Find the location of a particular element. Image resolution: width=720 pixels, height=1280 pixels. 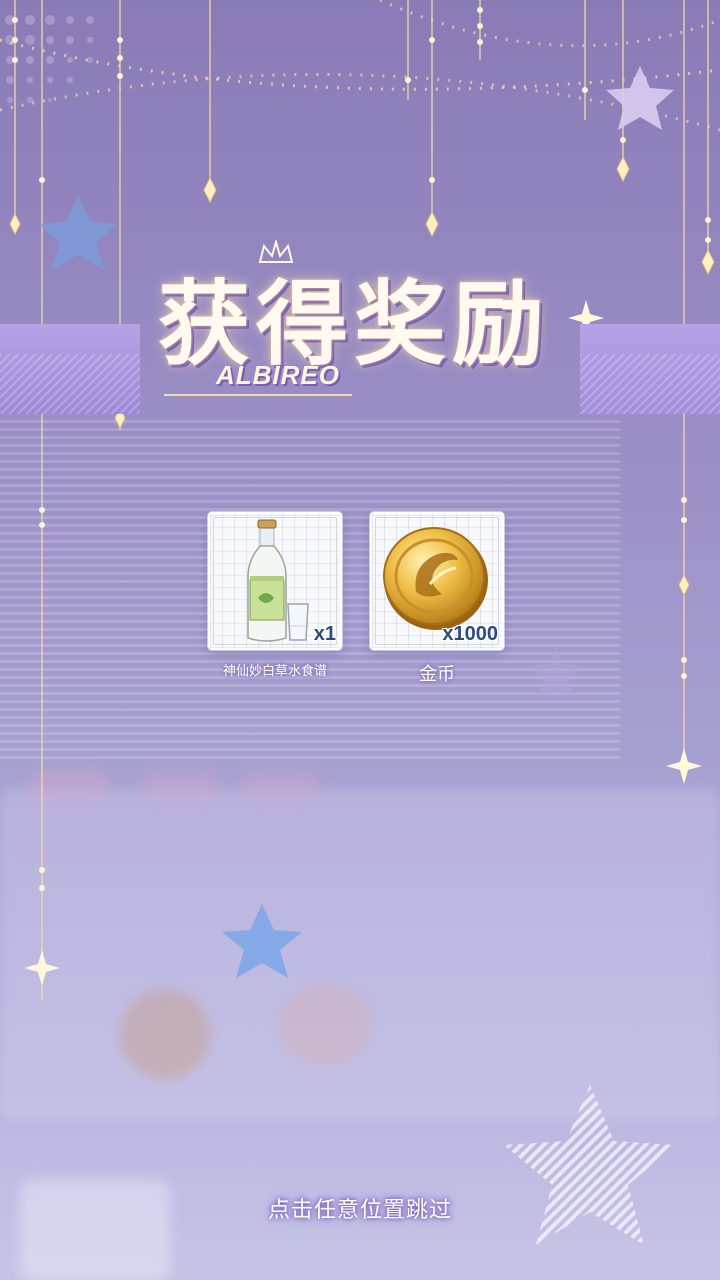

title-underline is located at coordinates (258, 395).